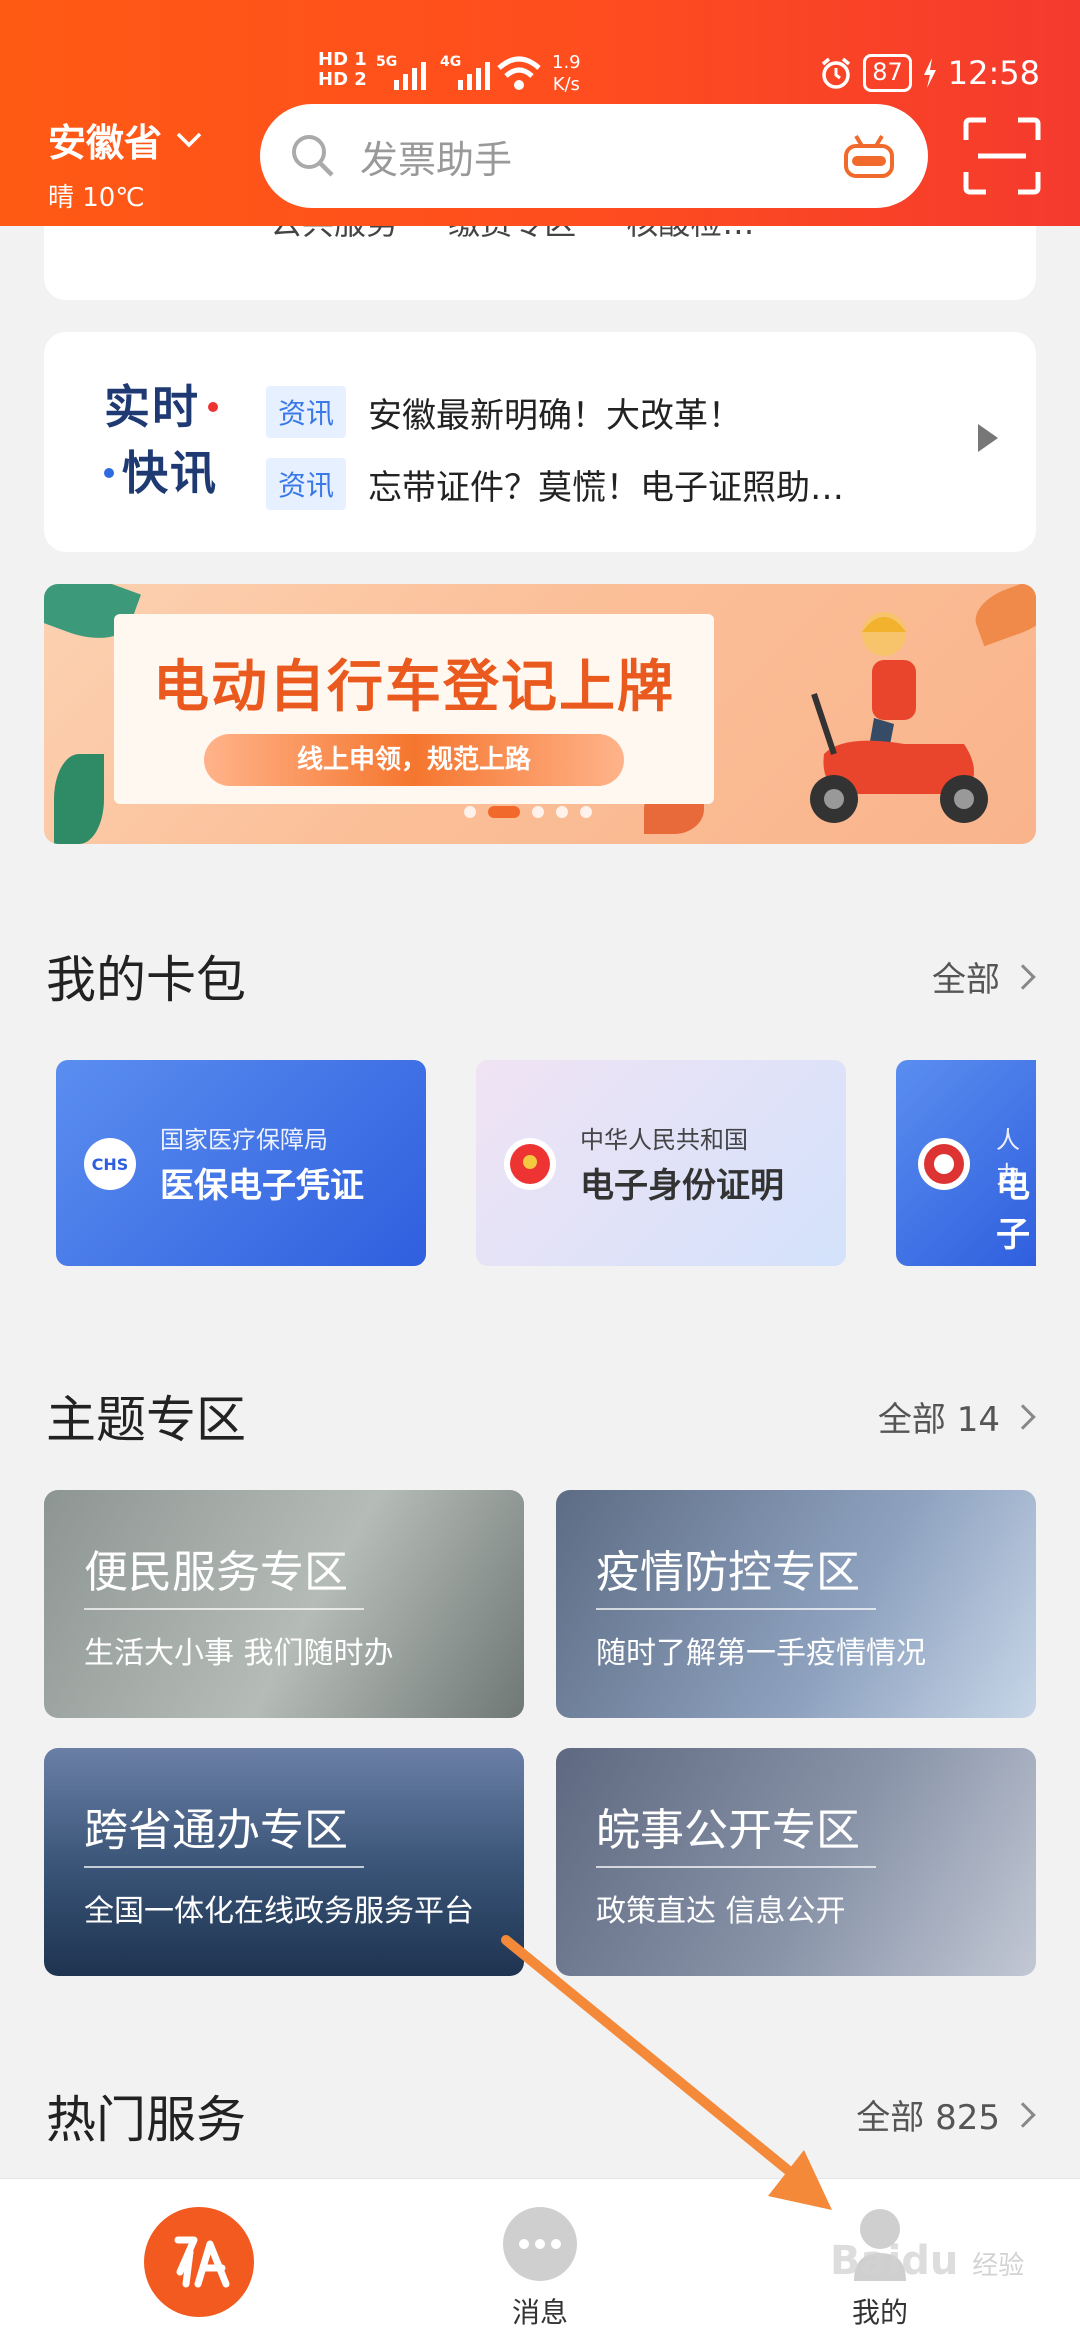 The width and height of the screenshot is (1080, 2340). What do you see at coordinates (887, 73) in the screenshot?
I see `battery-indicator: 87` at bounding box center [887, 73].